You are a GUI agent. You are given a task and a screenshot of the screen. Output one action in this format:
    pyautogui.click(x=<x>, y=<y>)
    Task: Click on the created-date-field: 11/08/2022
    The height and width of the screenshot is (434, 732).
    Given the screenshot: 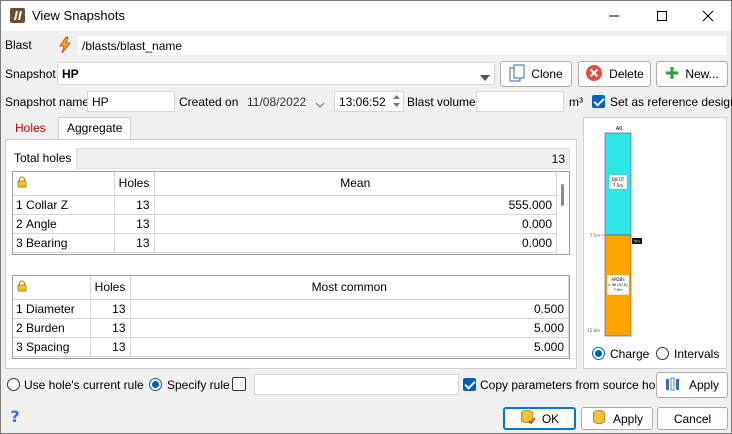 What is the action you would take?
    pyautogui.click(x=286, y=101)
    